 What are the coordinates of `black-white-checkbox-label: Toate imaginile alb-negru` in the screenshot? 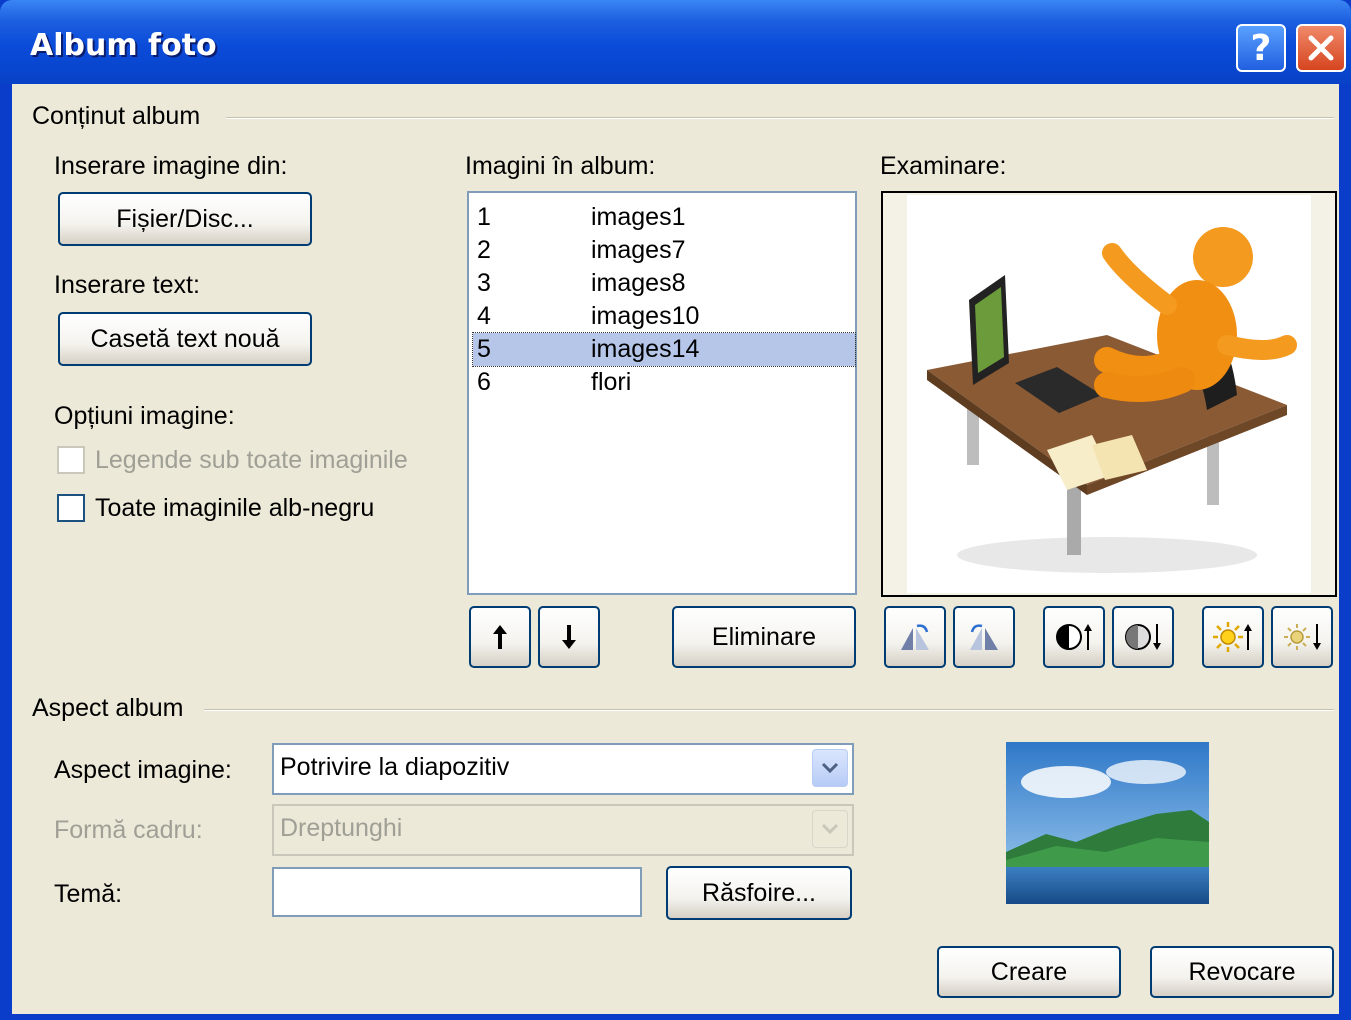 It's located at (235, 508).